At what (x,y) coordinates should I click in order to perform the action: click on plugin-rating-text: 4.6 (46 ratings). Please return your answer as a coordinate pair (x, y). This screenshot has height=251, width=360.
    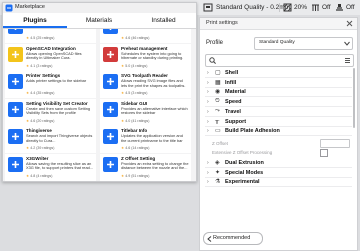
    Looking at the image, I should click on (137, 38).